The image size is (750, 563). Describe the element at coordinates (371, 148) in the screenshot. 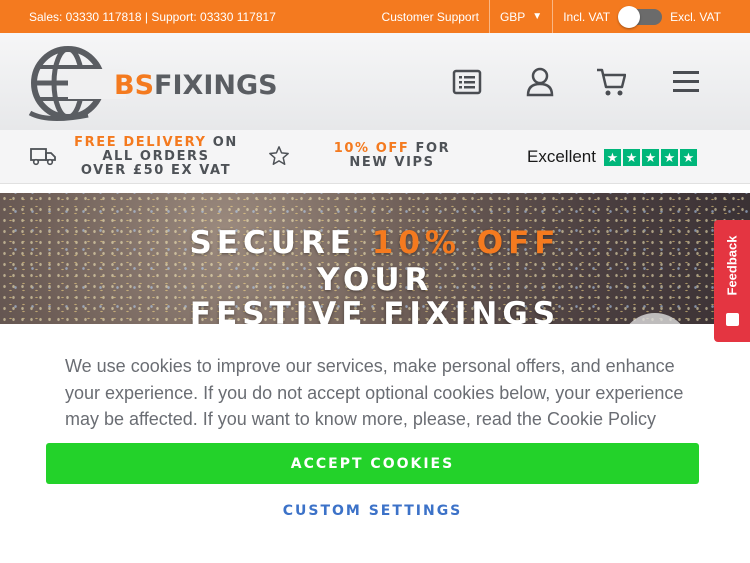

I see `vip-highlight: 10% OFF` at that location.